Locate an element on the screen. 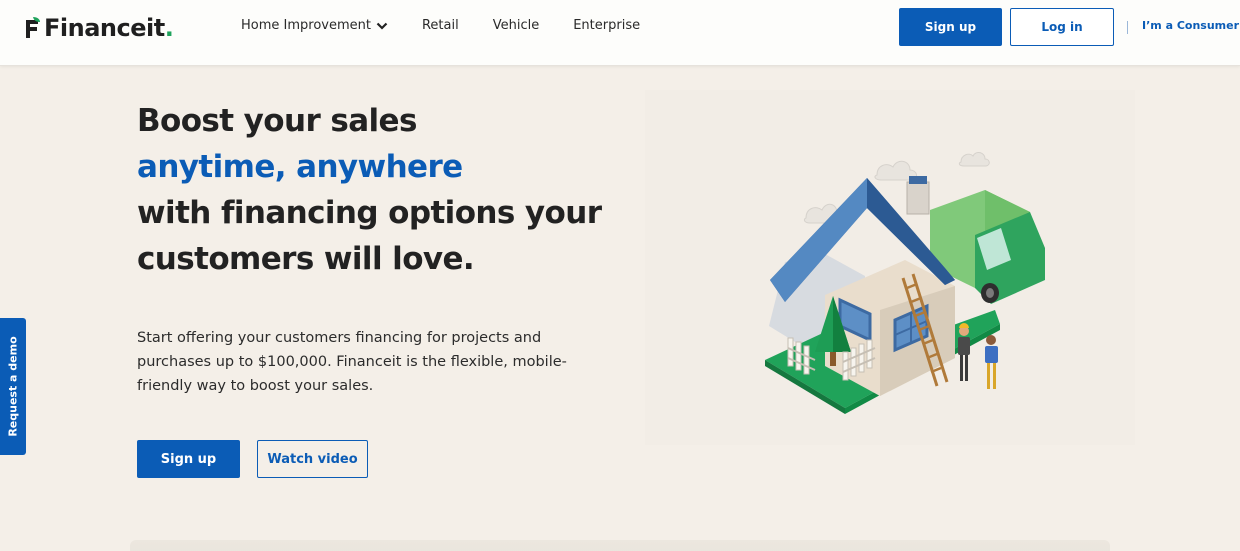 Image resolution: width=1240 pixels, height=551 pixels. header-divider is located at coordinates (1127, 27).